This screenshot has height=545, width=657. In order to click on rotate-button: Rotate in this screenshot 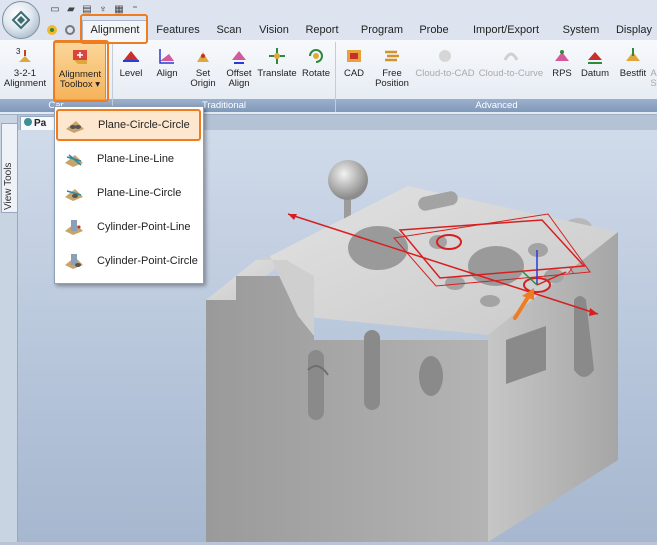, I will do `click(316, 70)`.